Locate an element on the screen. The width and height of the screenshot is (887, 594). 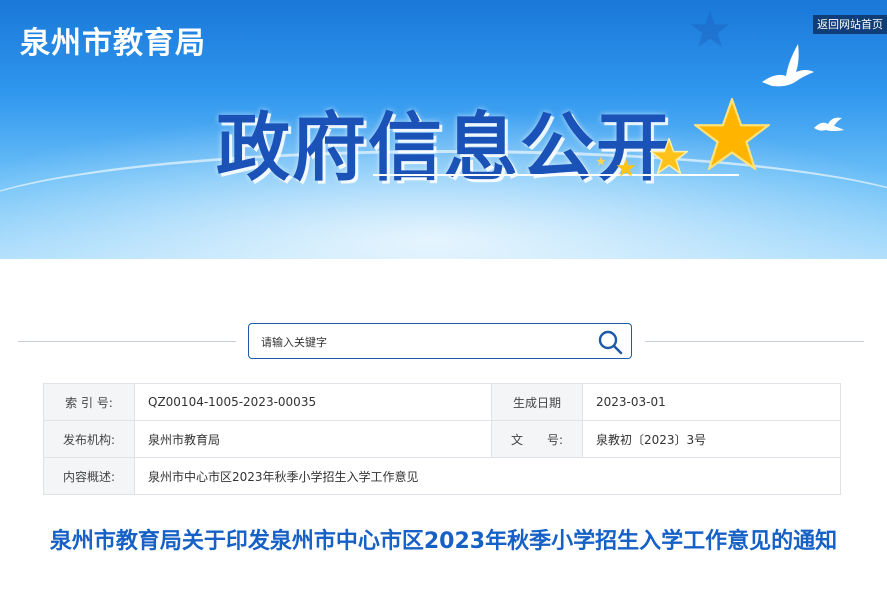
table-row: 发布机构: 泉州市教育局 文 号: 泉教初〔2023〕3号 is located at coordinates (442, 439).